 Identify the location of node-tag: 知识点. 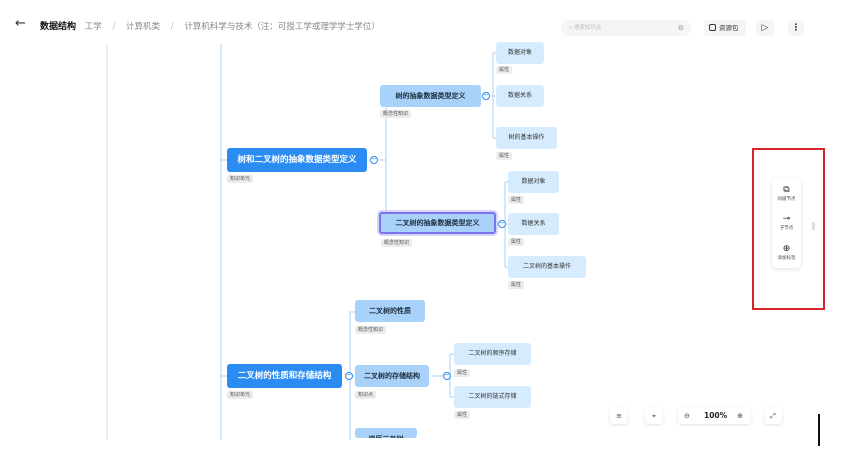
(366, 395).